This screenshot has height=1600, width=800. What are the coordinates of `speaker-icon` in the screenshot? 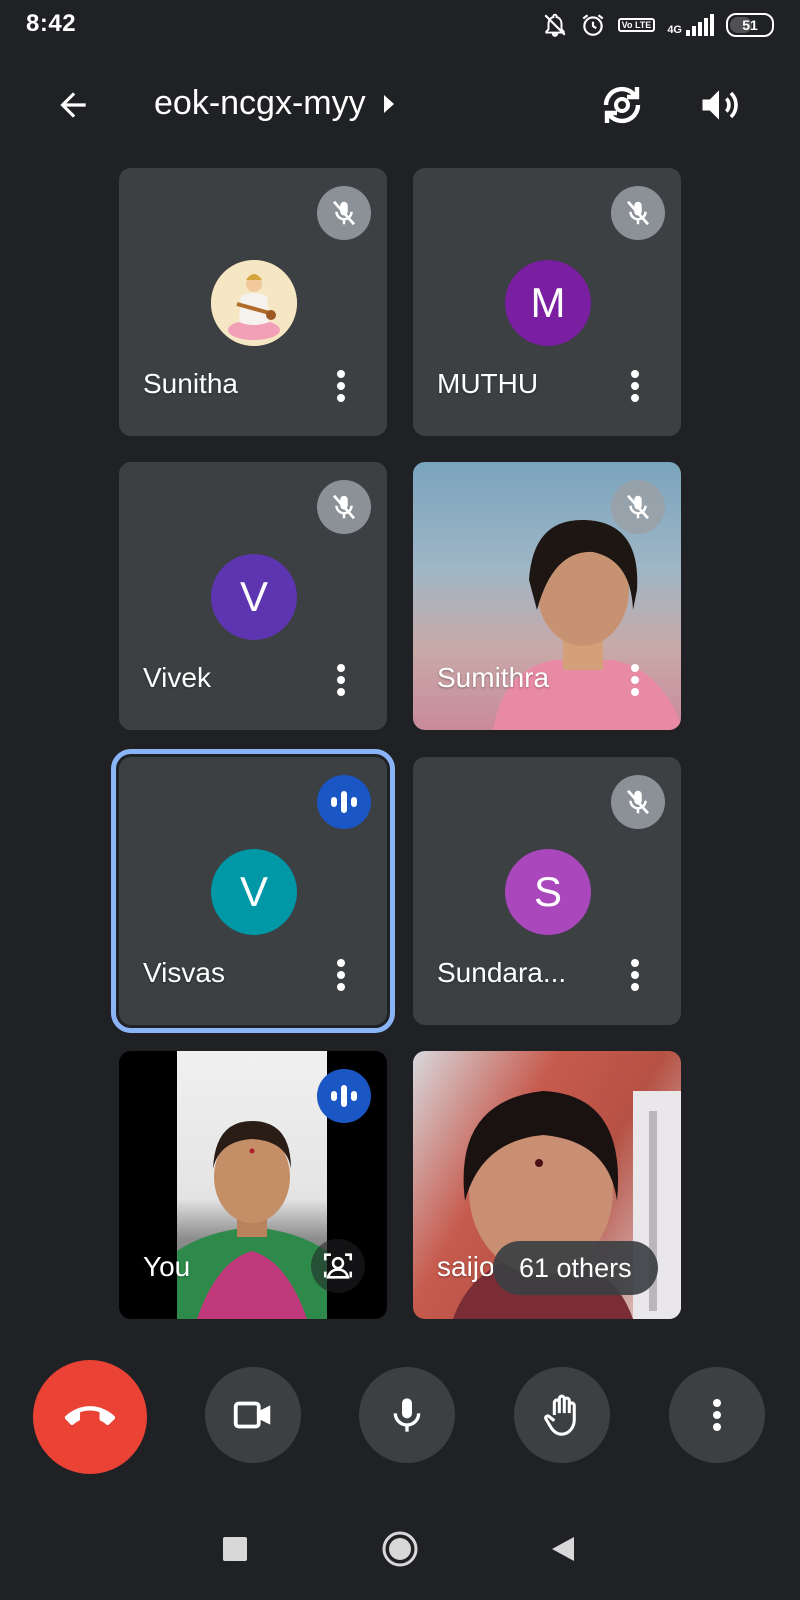 It's located at (720, 105).